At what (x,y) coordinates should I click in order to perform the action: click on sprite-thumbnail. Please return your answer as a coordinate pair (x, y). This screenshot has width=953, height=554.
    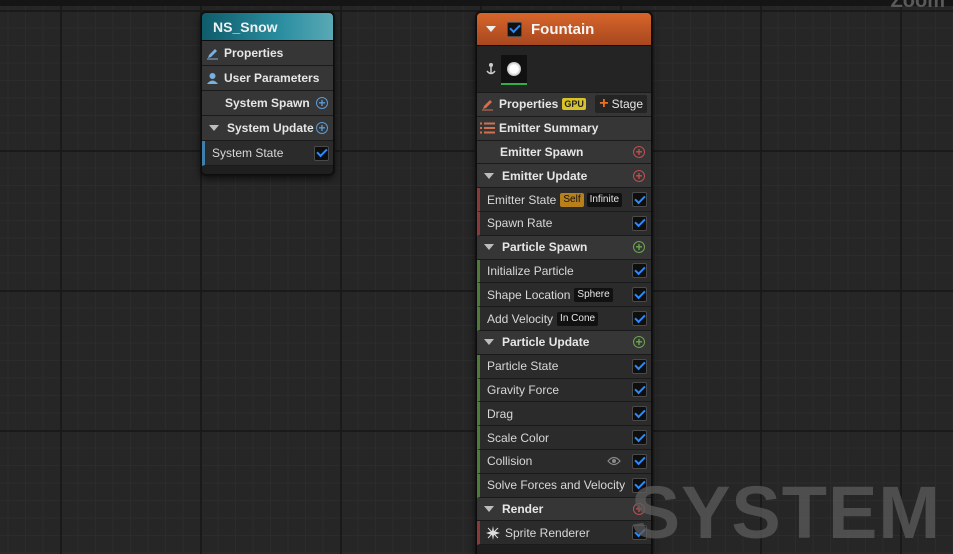
    Looking at the image, I should click on (514, 70).